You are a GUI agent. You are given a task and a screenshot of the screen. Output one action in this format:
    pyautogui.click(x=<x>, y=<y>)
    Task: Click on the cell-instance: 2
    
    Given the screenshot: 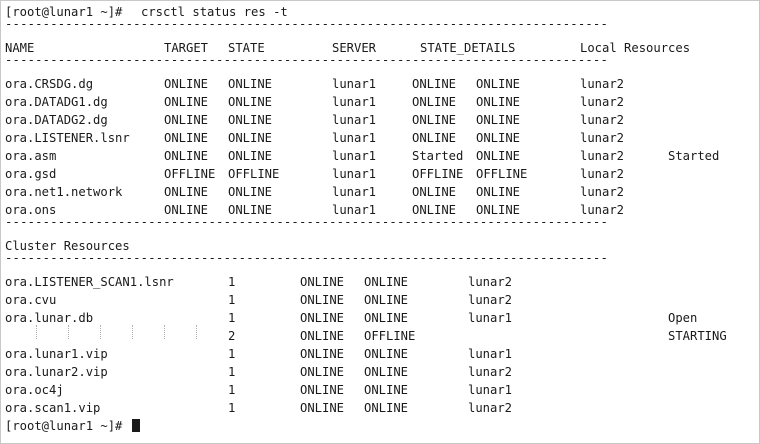 What is the action you would take?
    pyautogui.click(x=232, y=336)
    